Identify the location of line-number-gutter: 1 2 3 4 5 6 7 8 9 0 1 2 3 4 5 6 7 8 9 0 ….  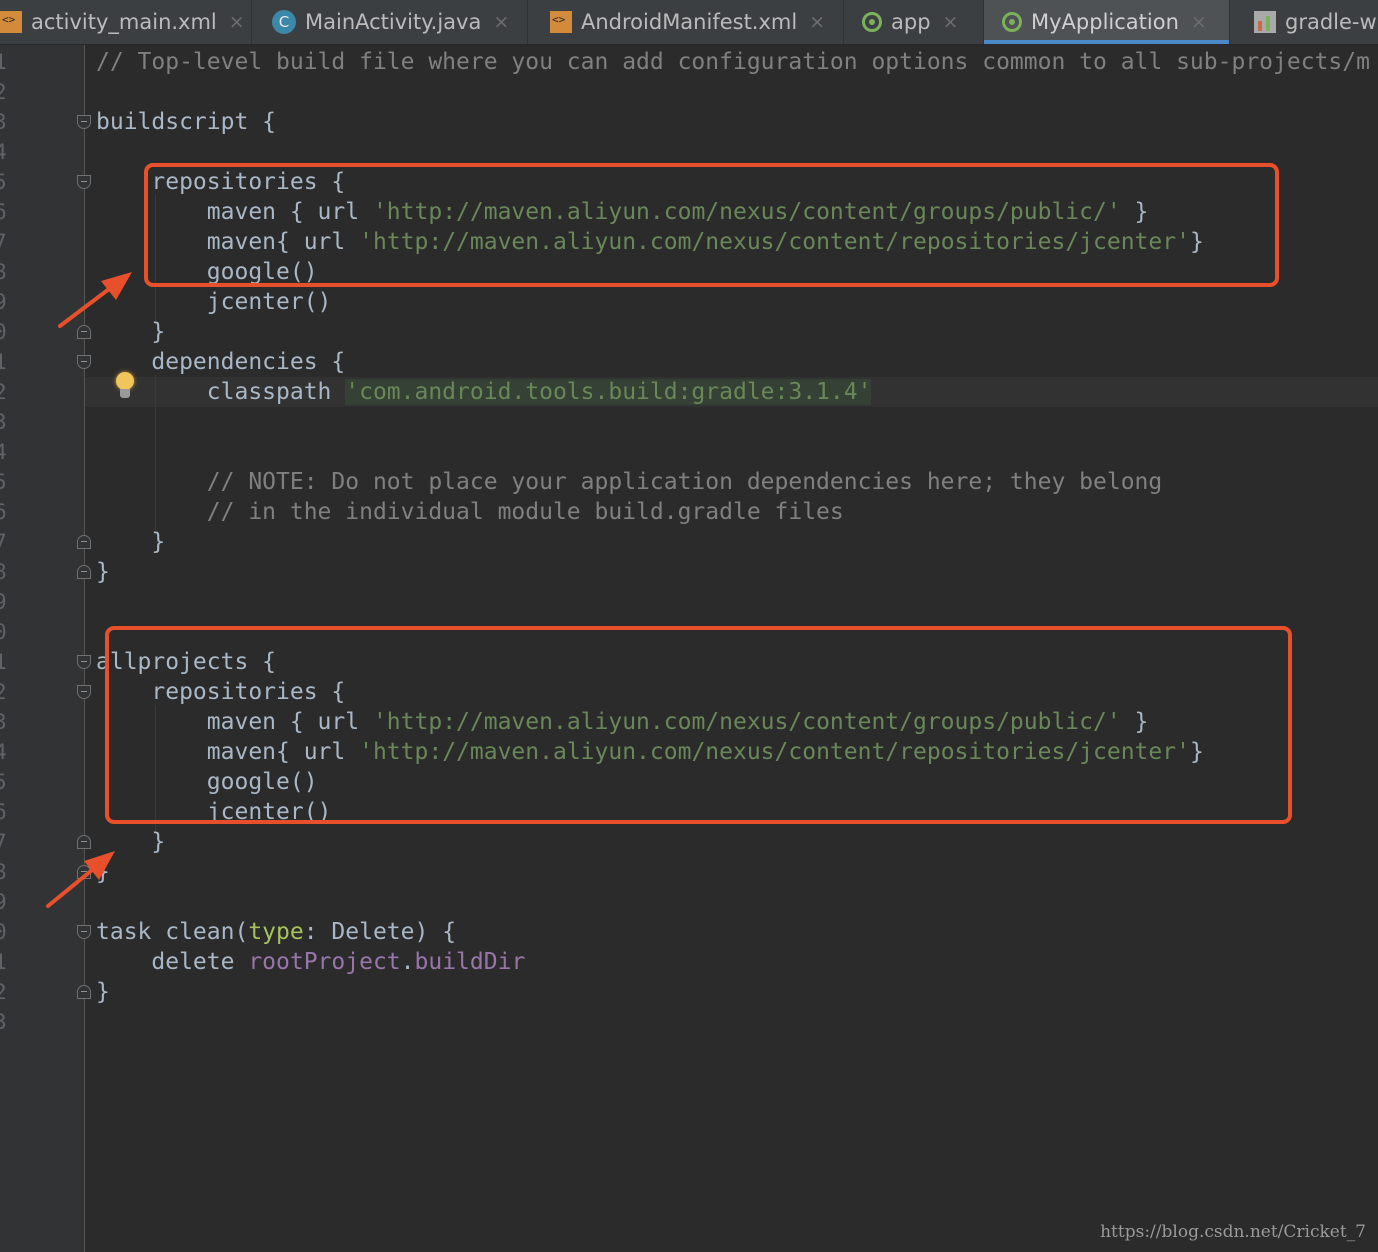
(42, 648).